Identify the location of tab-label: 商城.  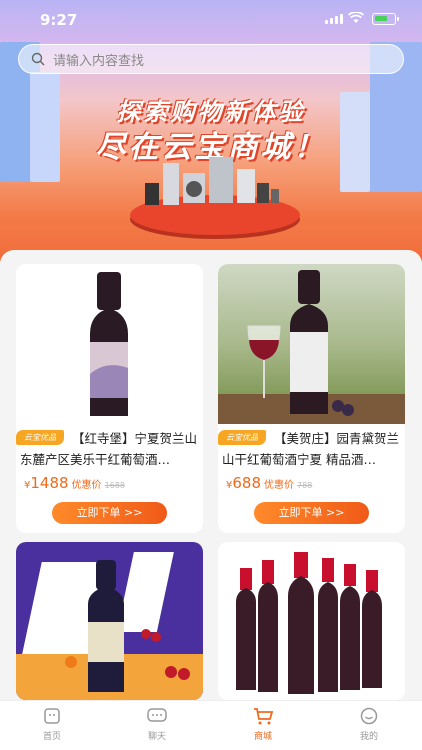
(262, 737).